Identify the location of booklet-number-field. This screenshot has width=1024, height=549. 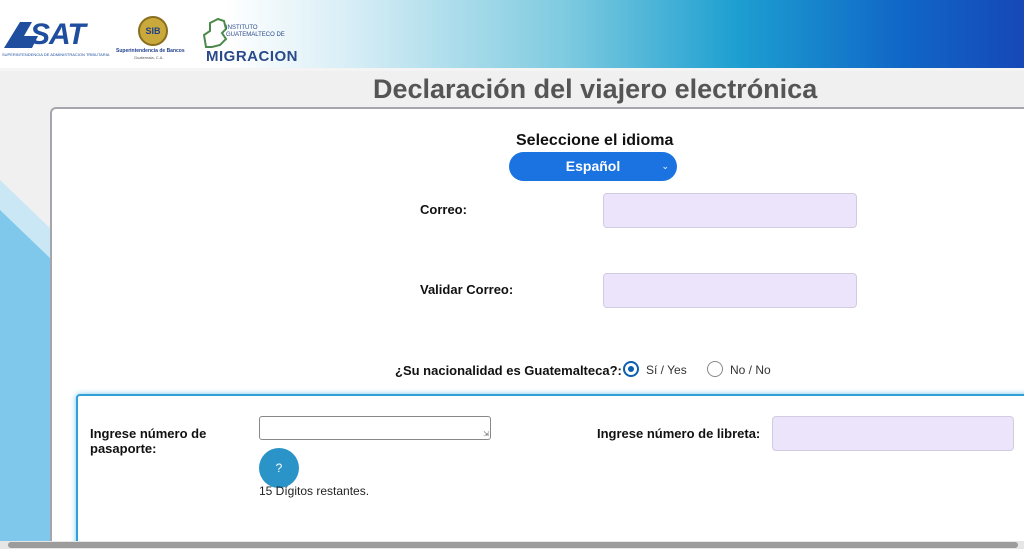
(893, 433).